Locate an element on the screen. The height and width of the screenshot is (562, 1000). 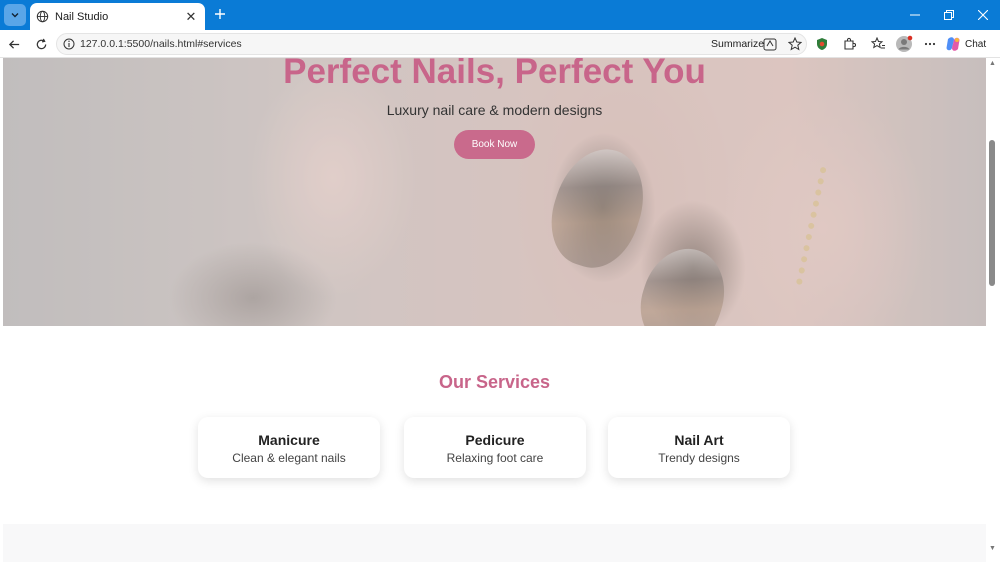
restore-button is located at coordinates (949, 15).